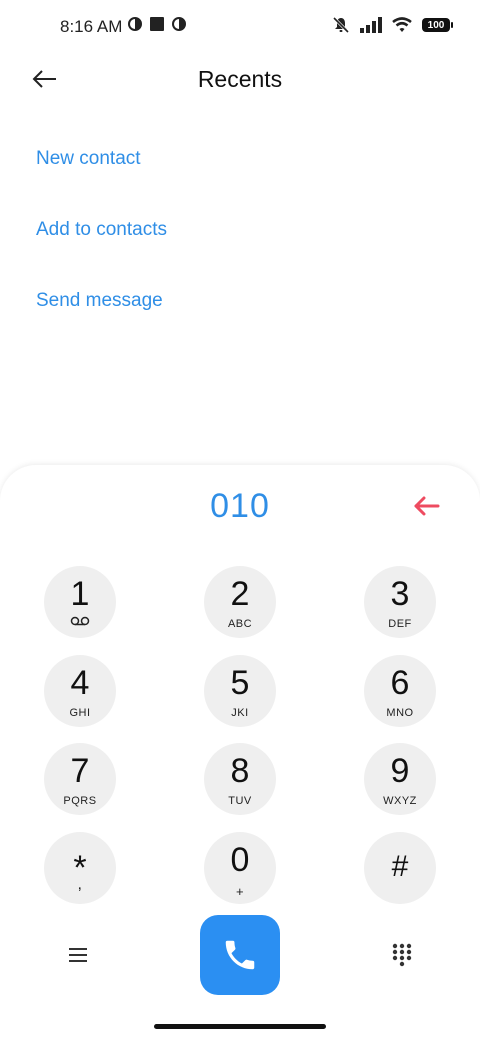 This screenshot has width=480, height=1040. What do you see at coordinates (80, 884) in the screenshot?
I see `key-letters: ,` at bounding box center [80, 884].